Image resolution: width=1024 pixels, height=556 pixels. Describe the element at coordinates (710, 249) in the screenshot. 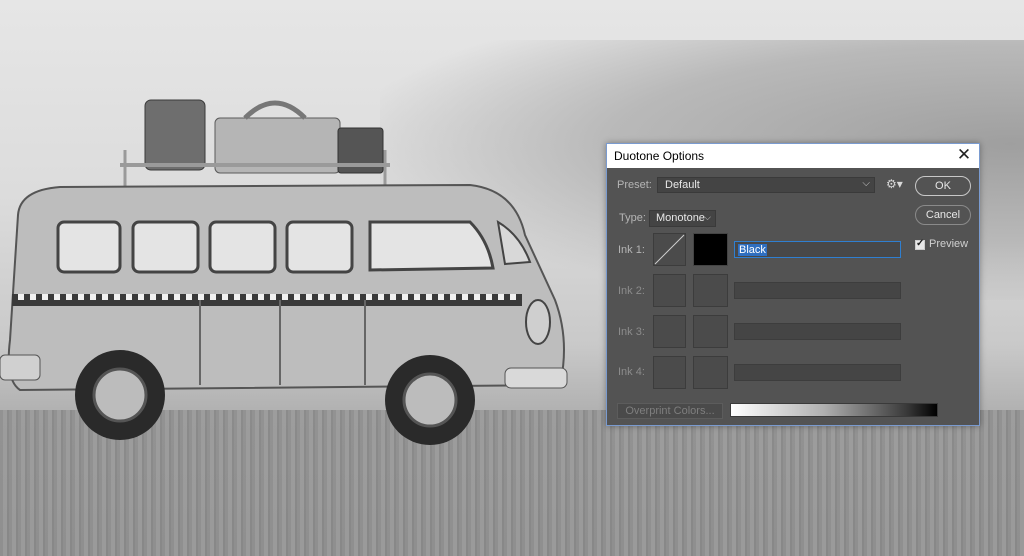

I see `ink1-color-swatch` at that location.